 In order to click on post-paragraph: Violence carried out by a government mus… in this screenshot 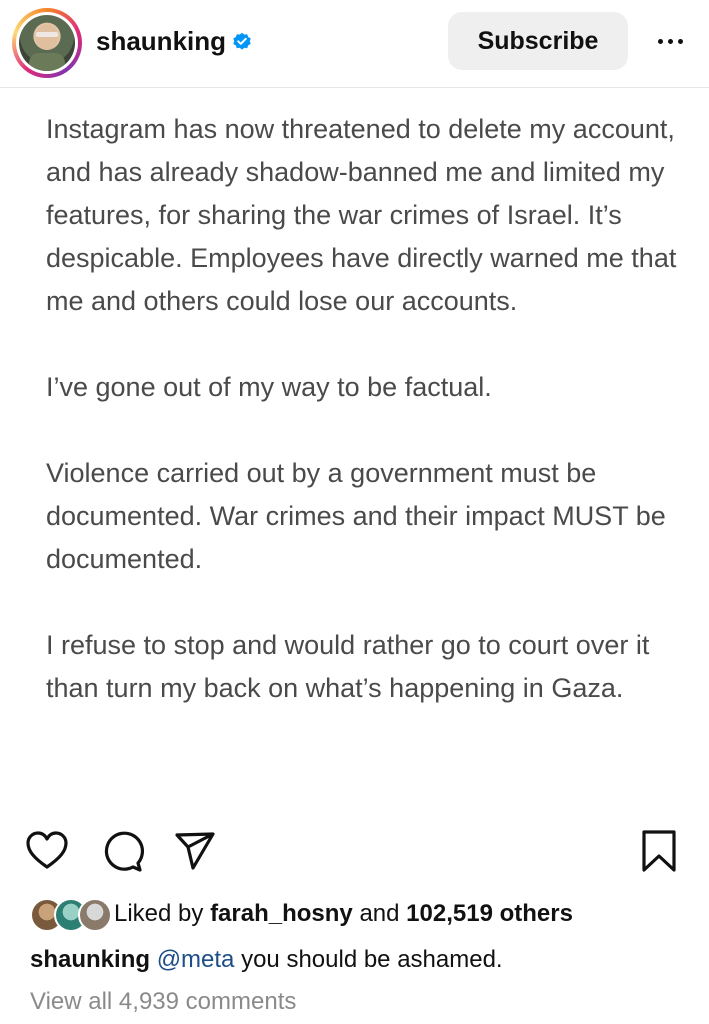, I will do `click(356, 516)`.